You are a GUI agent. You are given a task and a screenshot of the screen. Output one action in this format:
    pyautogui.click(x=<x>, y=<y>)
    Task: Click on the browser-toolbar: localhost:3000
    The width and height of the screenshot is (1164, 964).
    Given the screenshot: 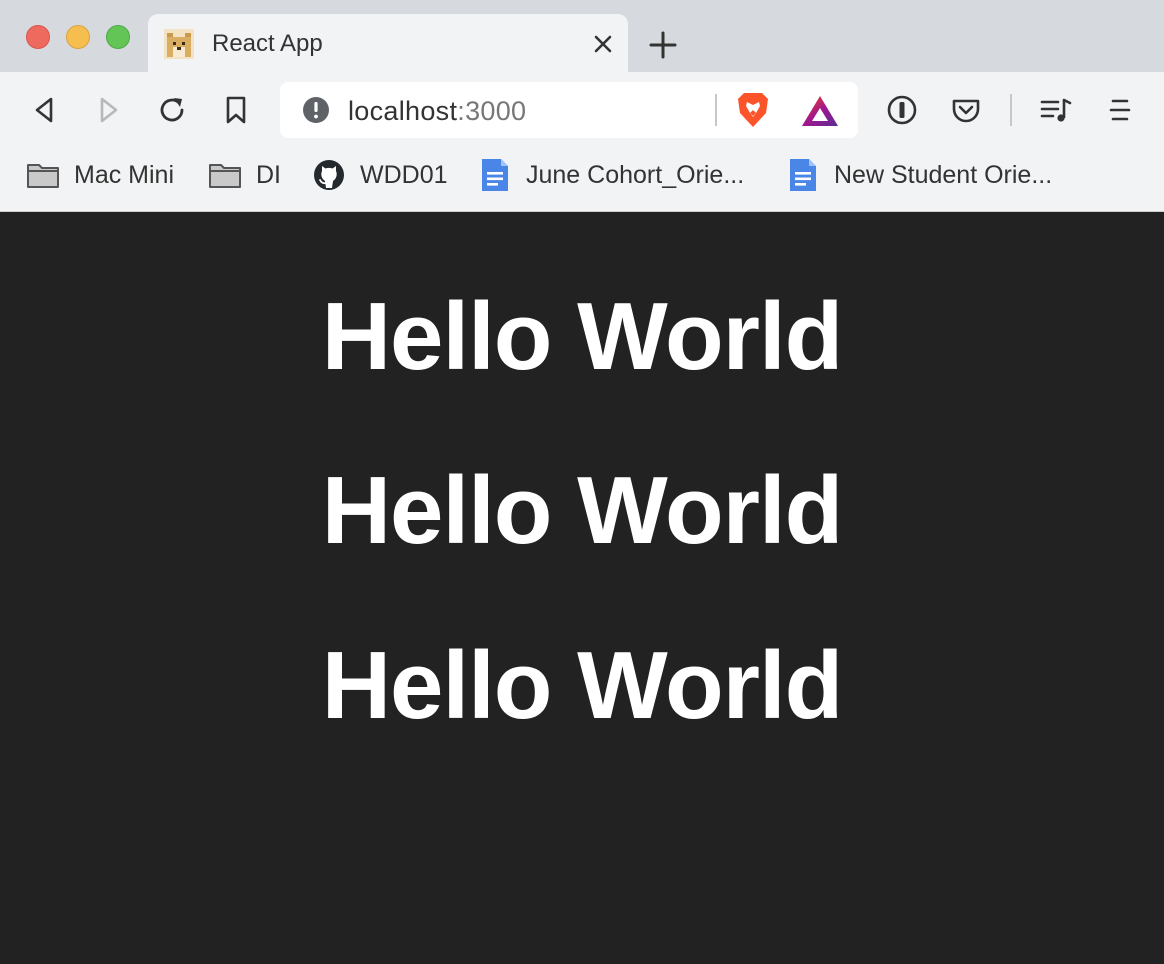 What is the action you would take?
    pyautogui.click(x=582, y=110)
    